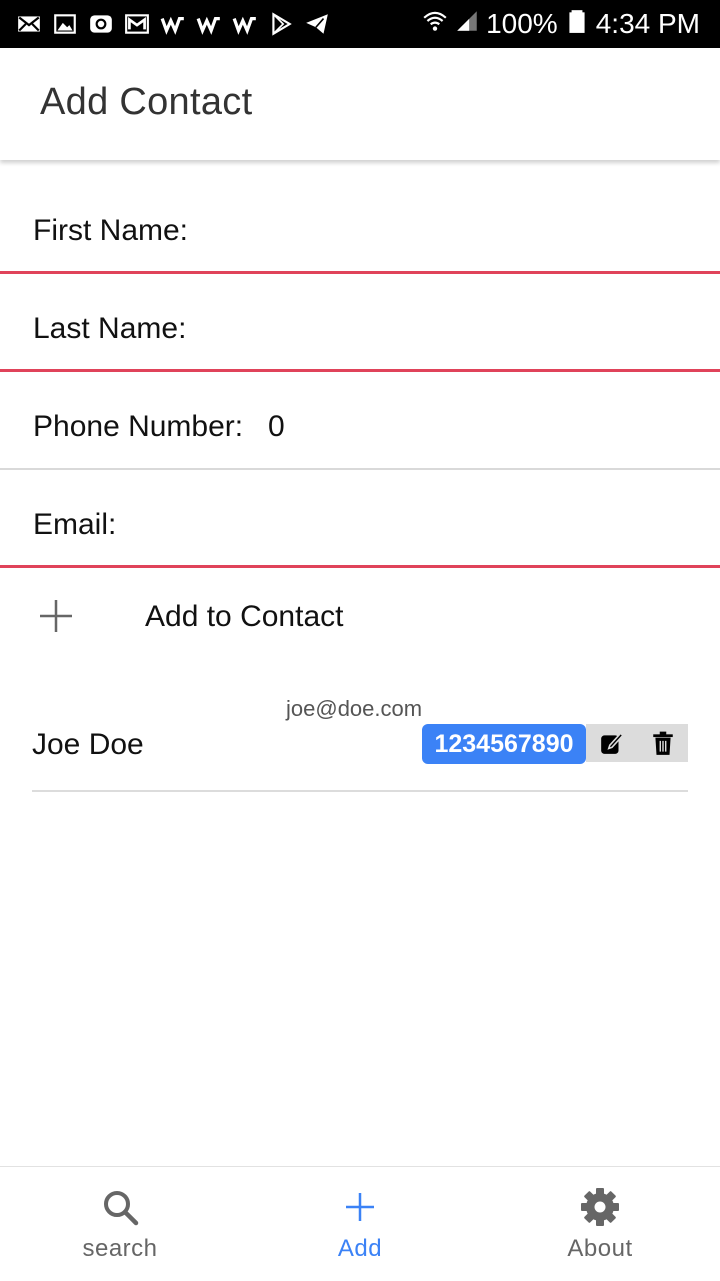 The height and width of the screenshot is (1281, 720). I want to click on notification-icons, so click(173, 24).